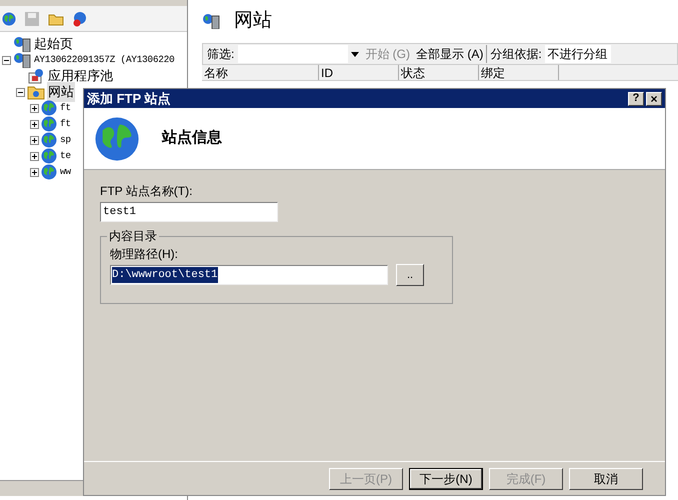  What do you see at coordinates (61, 92) in the screenshot?
I see `tree-item: 网站` at bounding box center [61, 92].